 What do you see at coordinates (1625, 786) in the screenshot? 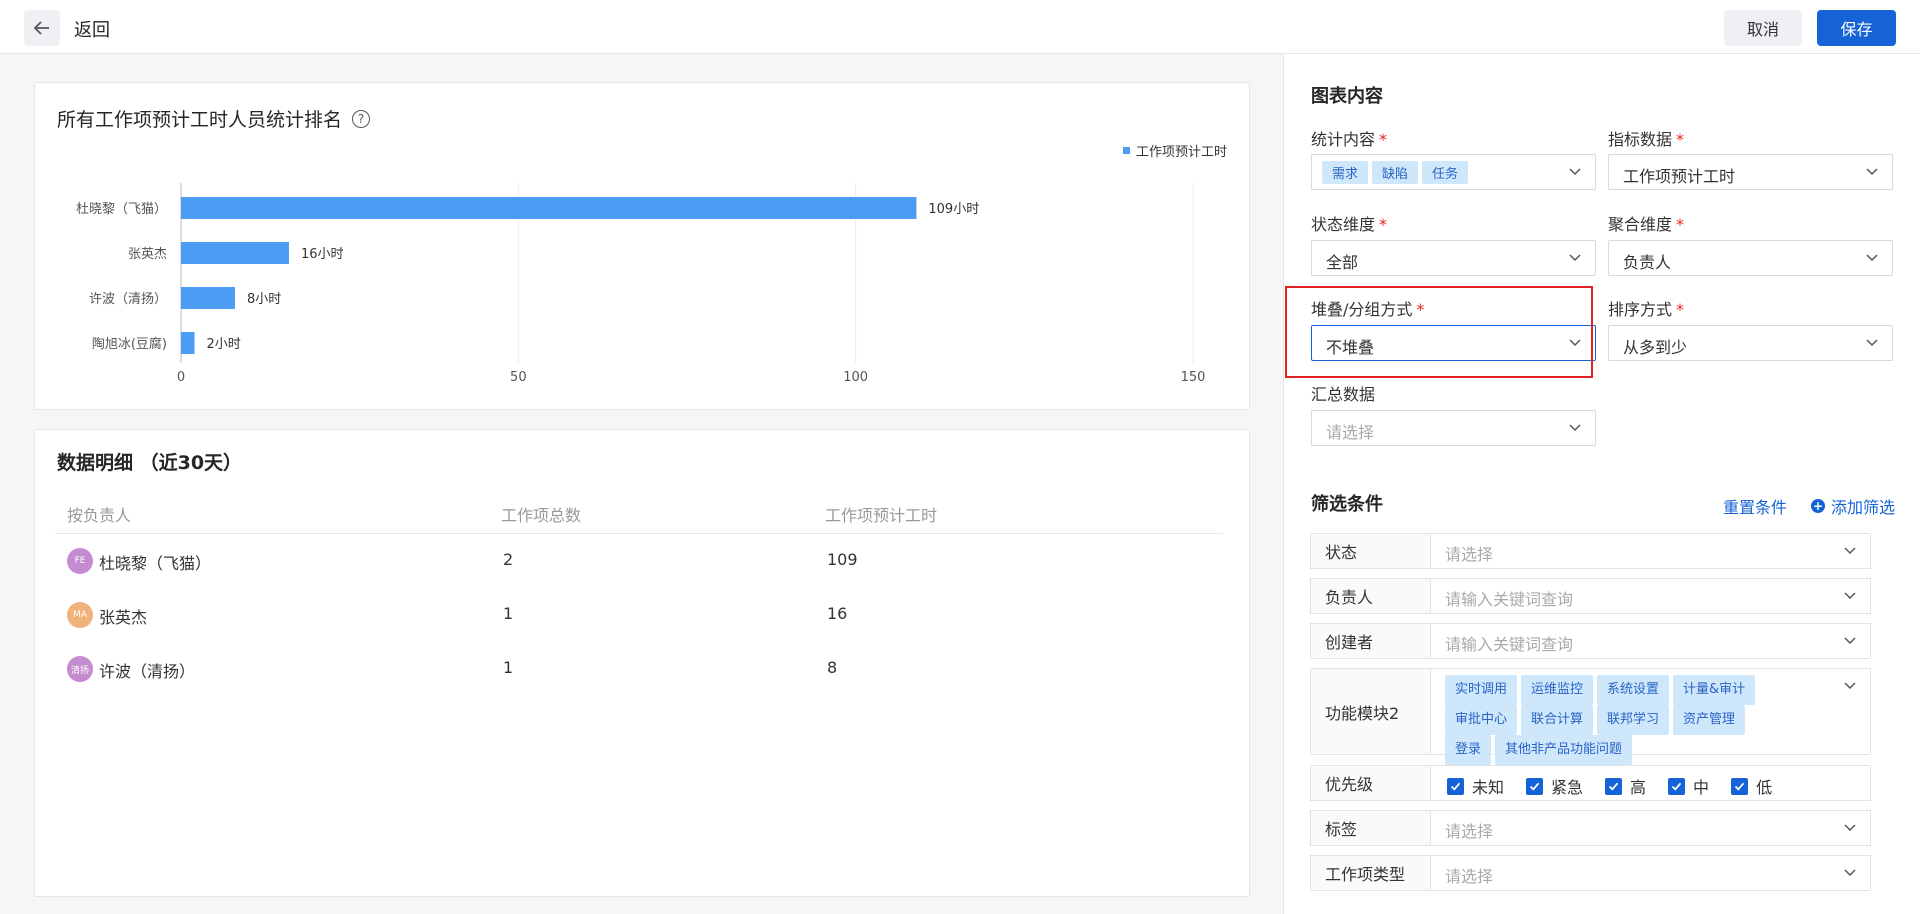
I see `priority-option: 高` at bounding box center [1625, 786].